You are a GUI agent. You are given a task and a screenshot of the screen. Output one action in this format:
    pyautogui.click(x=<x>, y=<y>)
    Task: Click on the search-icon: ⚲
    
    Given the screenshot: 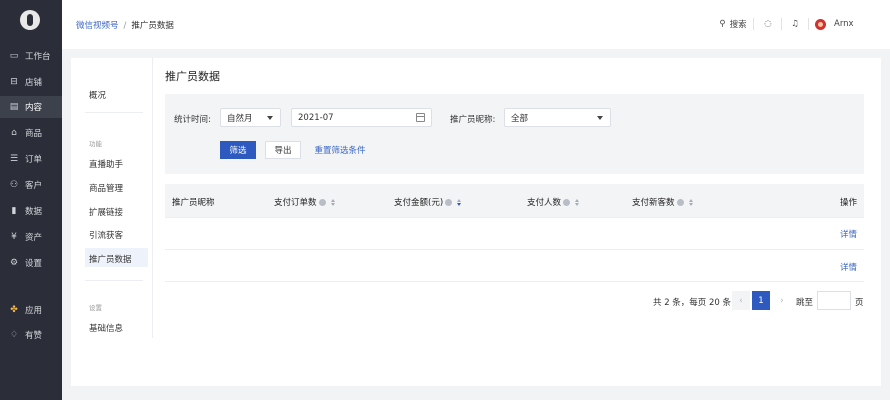 What is the action you would take?
    pyautogui.click(x=722, y=24)
    